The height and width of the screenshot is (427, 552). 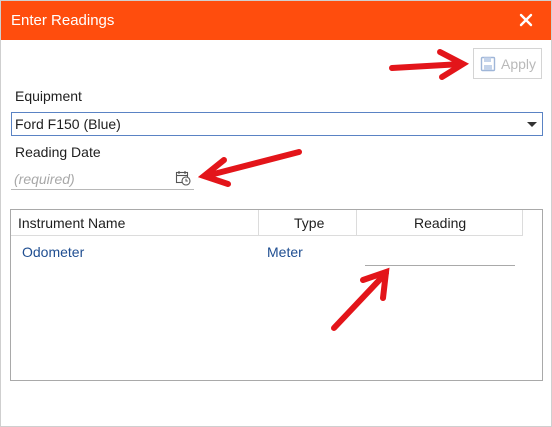 What do you see at coordinates (68, 124) in the screenshot?
I see `equipment-selected-value: Ford F150 (Blue)` at bounding box center [68, 124].